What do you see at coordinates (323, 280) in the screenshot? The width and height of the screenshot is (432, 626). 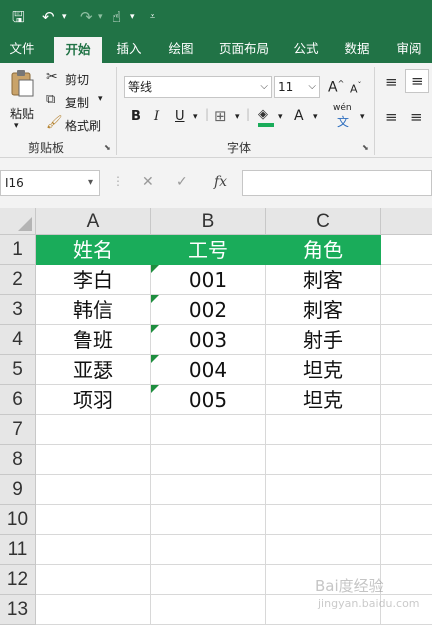 I see `cell-c2: 刺客` at bounding box center [323, 280].